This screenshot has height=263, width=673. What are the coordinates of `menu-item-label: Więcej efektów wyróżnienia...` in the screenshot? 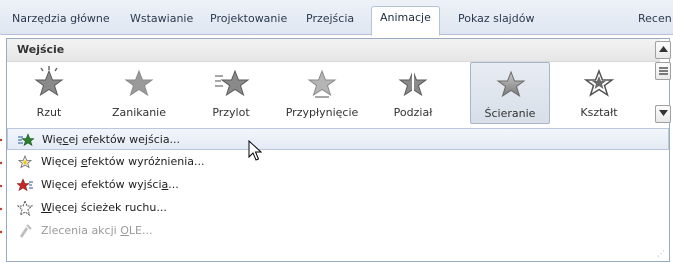 It's located at (123, 161).